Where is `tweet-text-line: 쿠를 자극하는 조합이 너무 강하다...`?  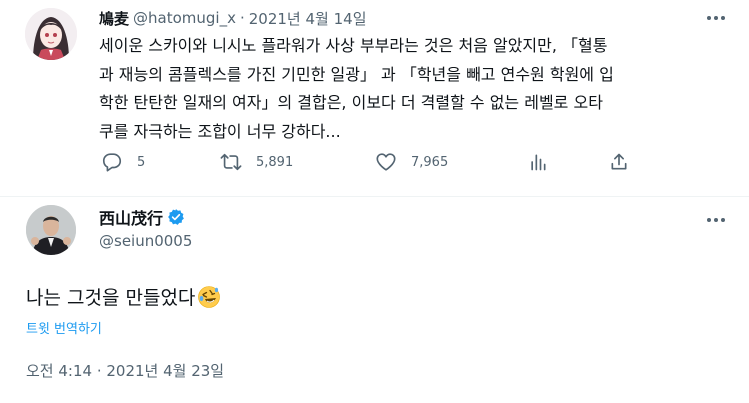 tweet-text-line: 쿠를 자극하는 조합이 너무 강하다... is located at coordinates (220, 131).